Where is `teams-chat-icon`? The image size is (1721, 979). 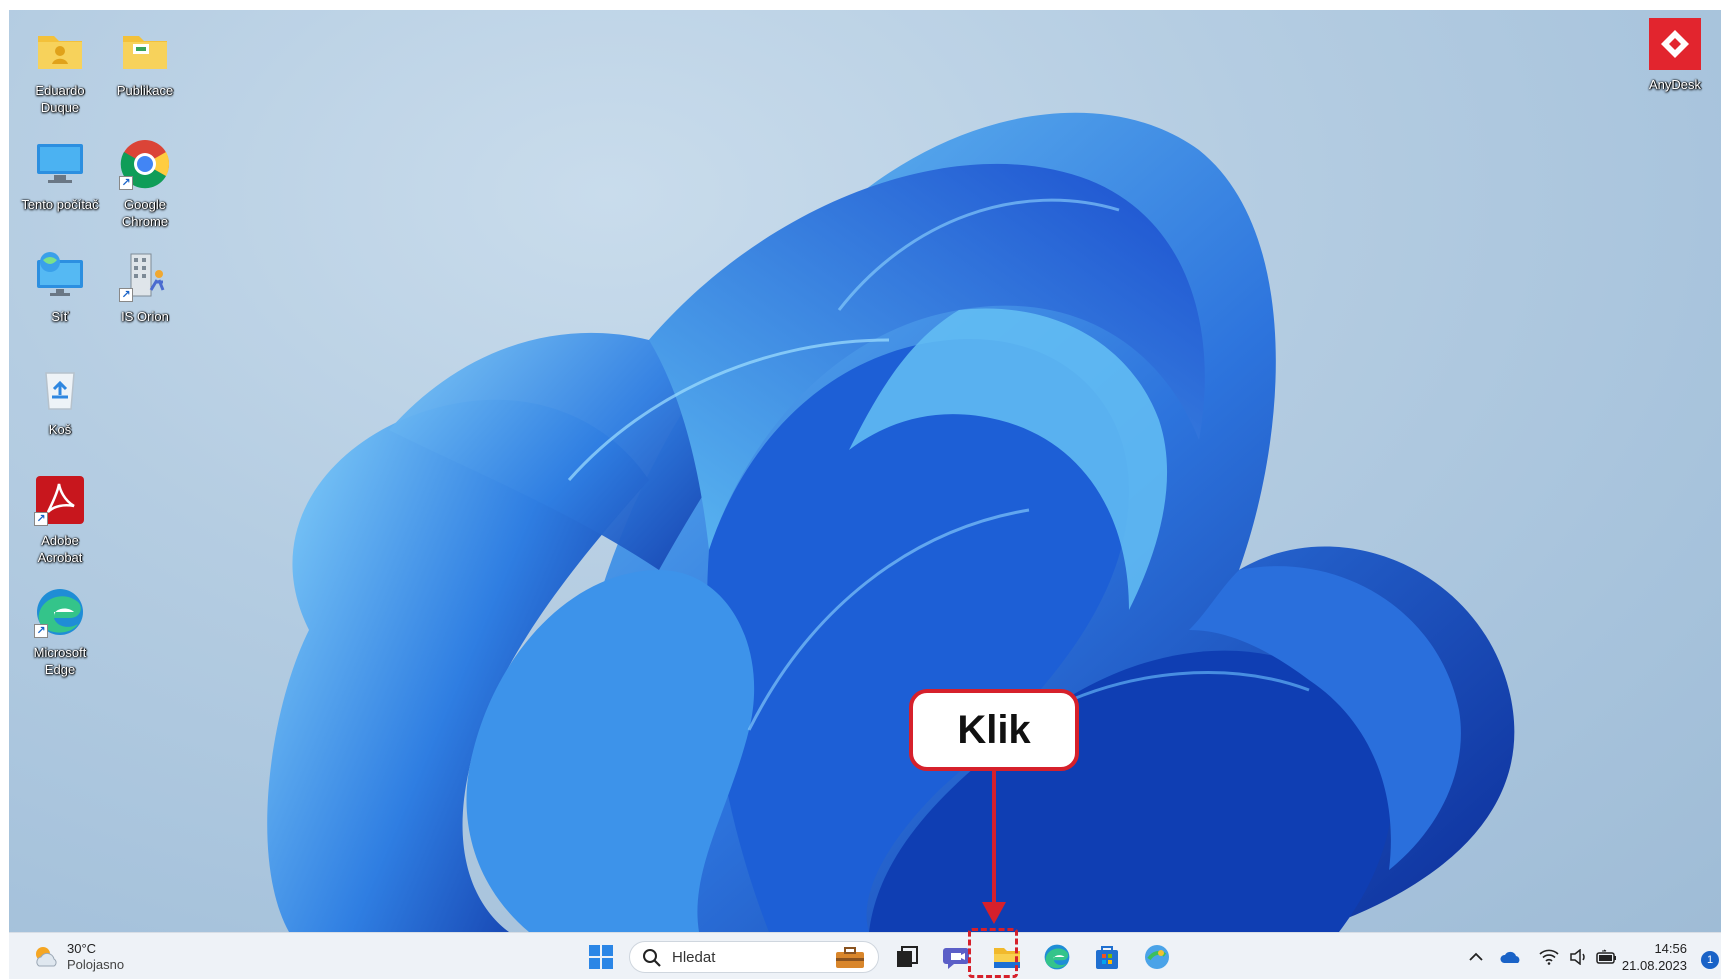
teams-chat-icon is located at coordinates (956, 958).